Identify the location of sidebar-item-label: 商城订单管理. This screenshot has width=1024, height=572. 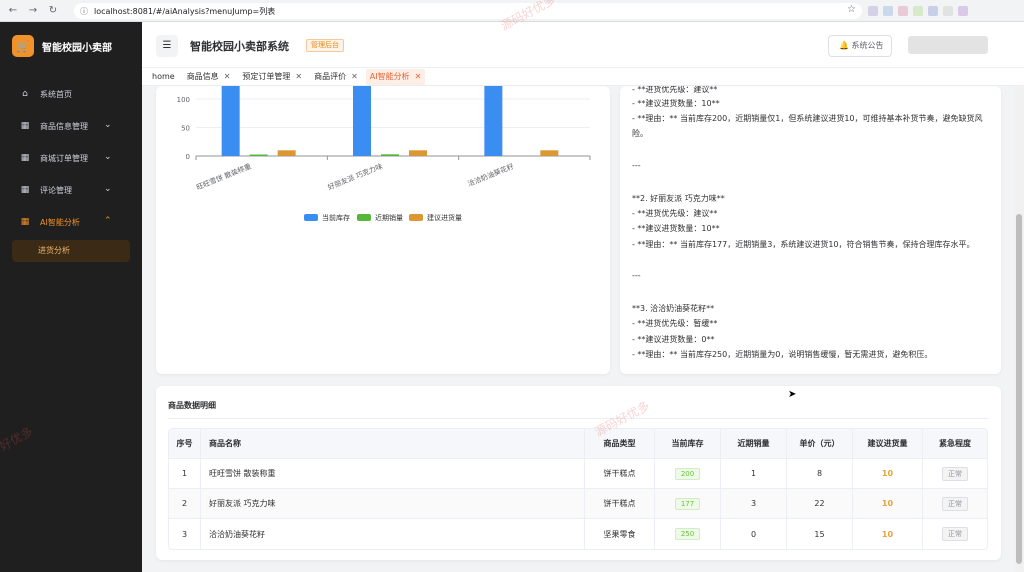
(64, 158).